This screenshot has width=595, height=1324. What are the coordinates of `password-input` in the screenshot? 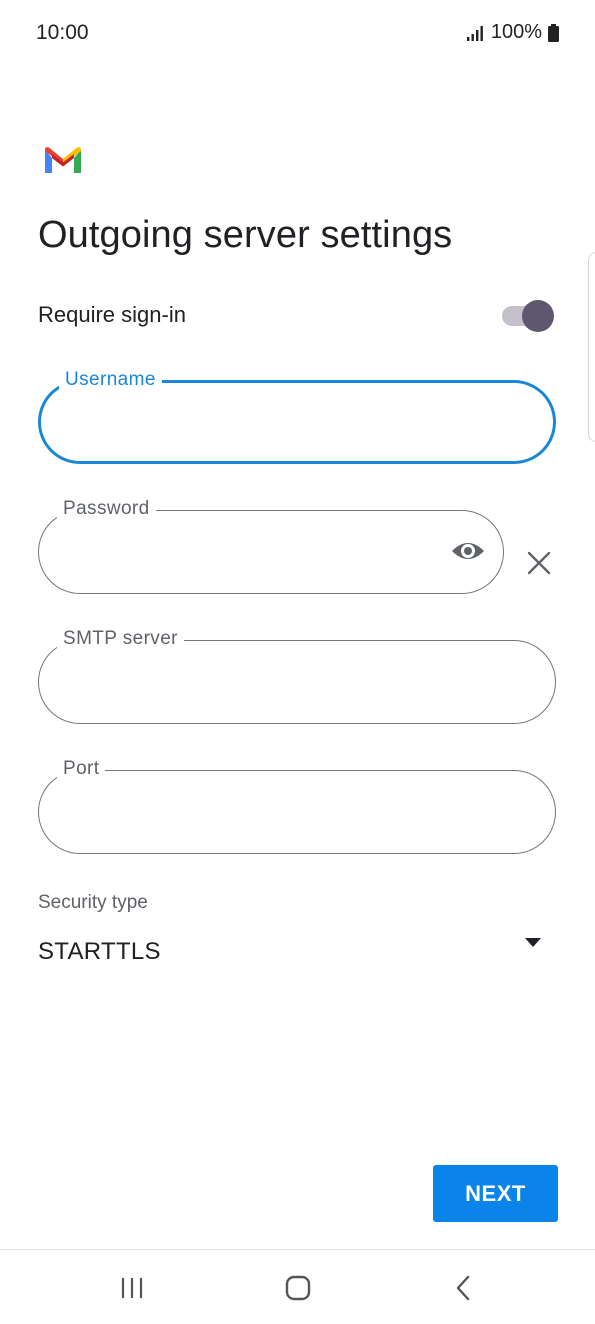 It's located at (250, 552).